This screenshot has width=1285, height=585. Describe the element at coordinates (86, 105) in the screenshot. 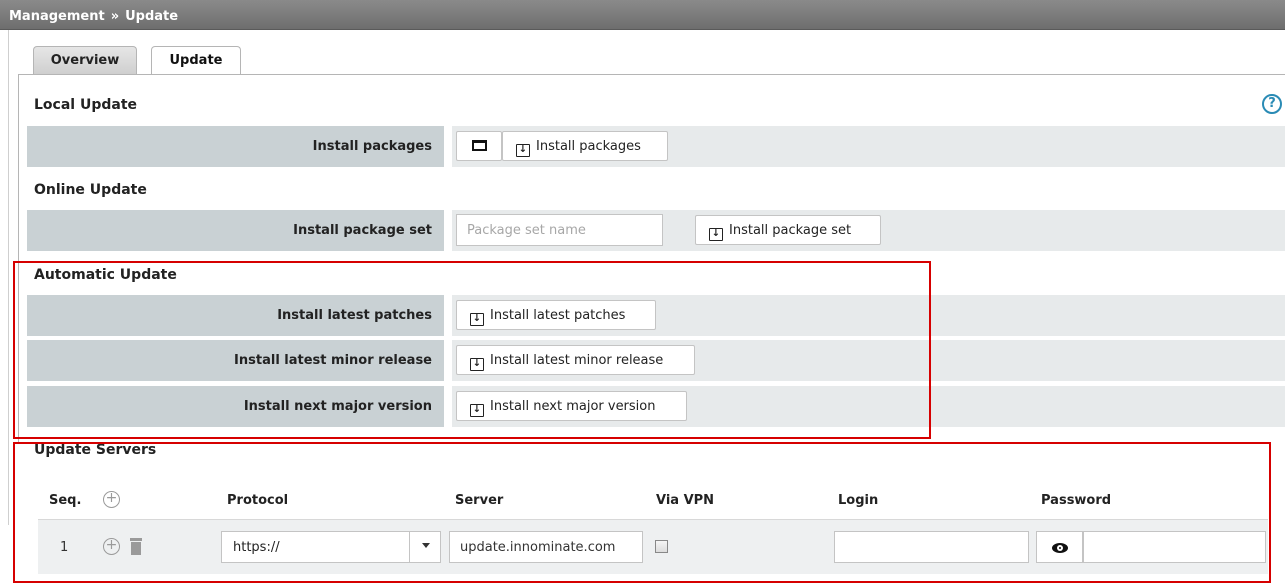

I see `local-update-title: Local Update` at that location.